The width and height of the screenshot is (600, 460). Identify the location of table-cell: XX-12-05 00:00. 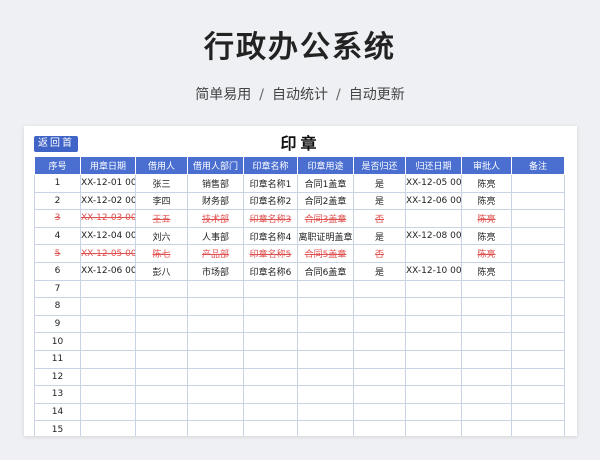
(108, 253).